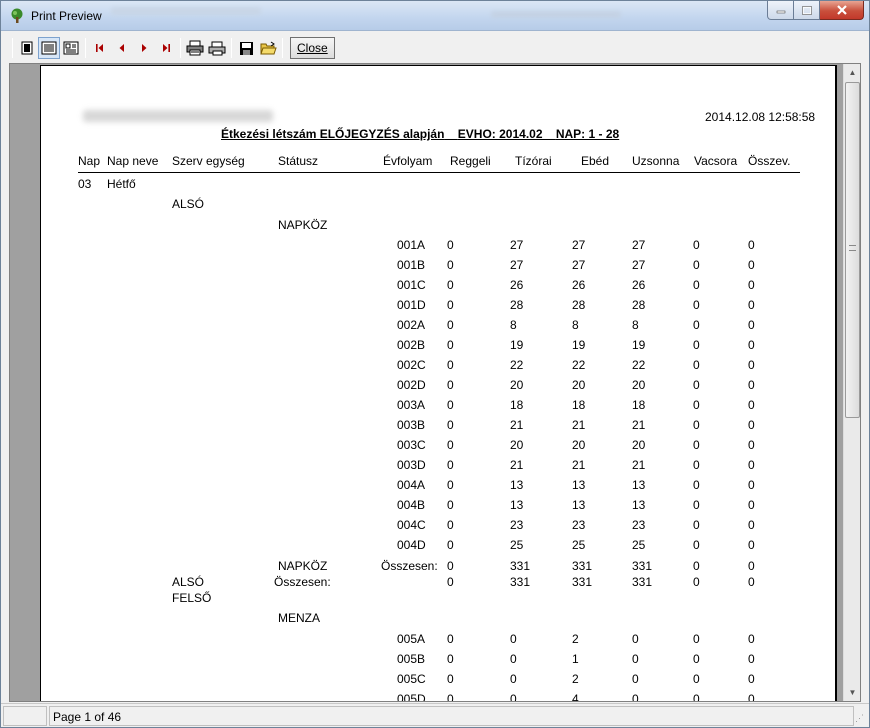 This screenshot has width=870, height=728. Describe the element at coordinates (298, 161) in the screenshot. I see `column-header: Státusz` at that location.